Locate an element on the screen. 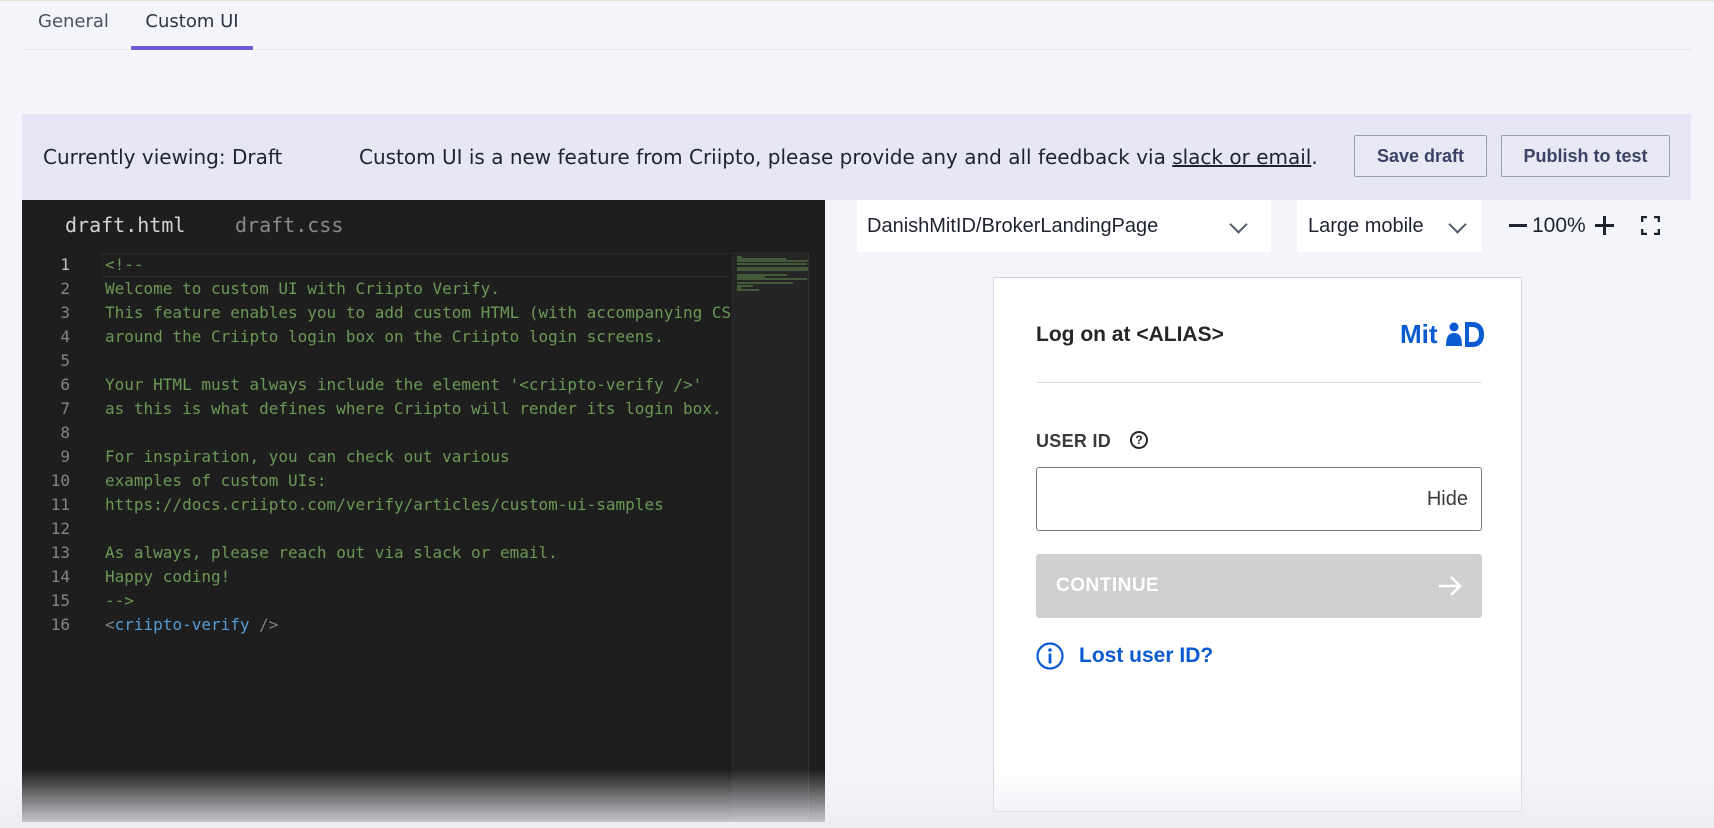  save-draft-button: Save draft is located at coordinates (1420, 156).